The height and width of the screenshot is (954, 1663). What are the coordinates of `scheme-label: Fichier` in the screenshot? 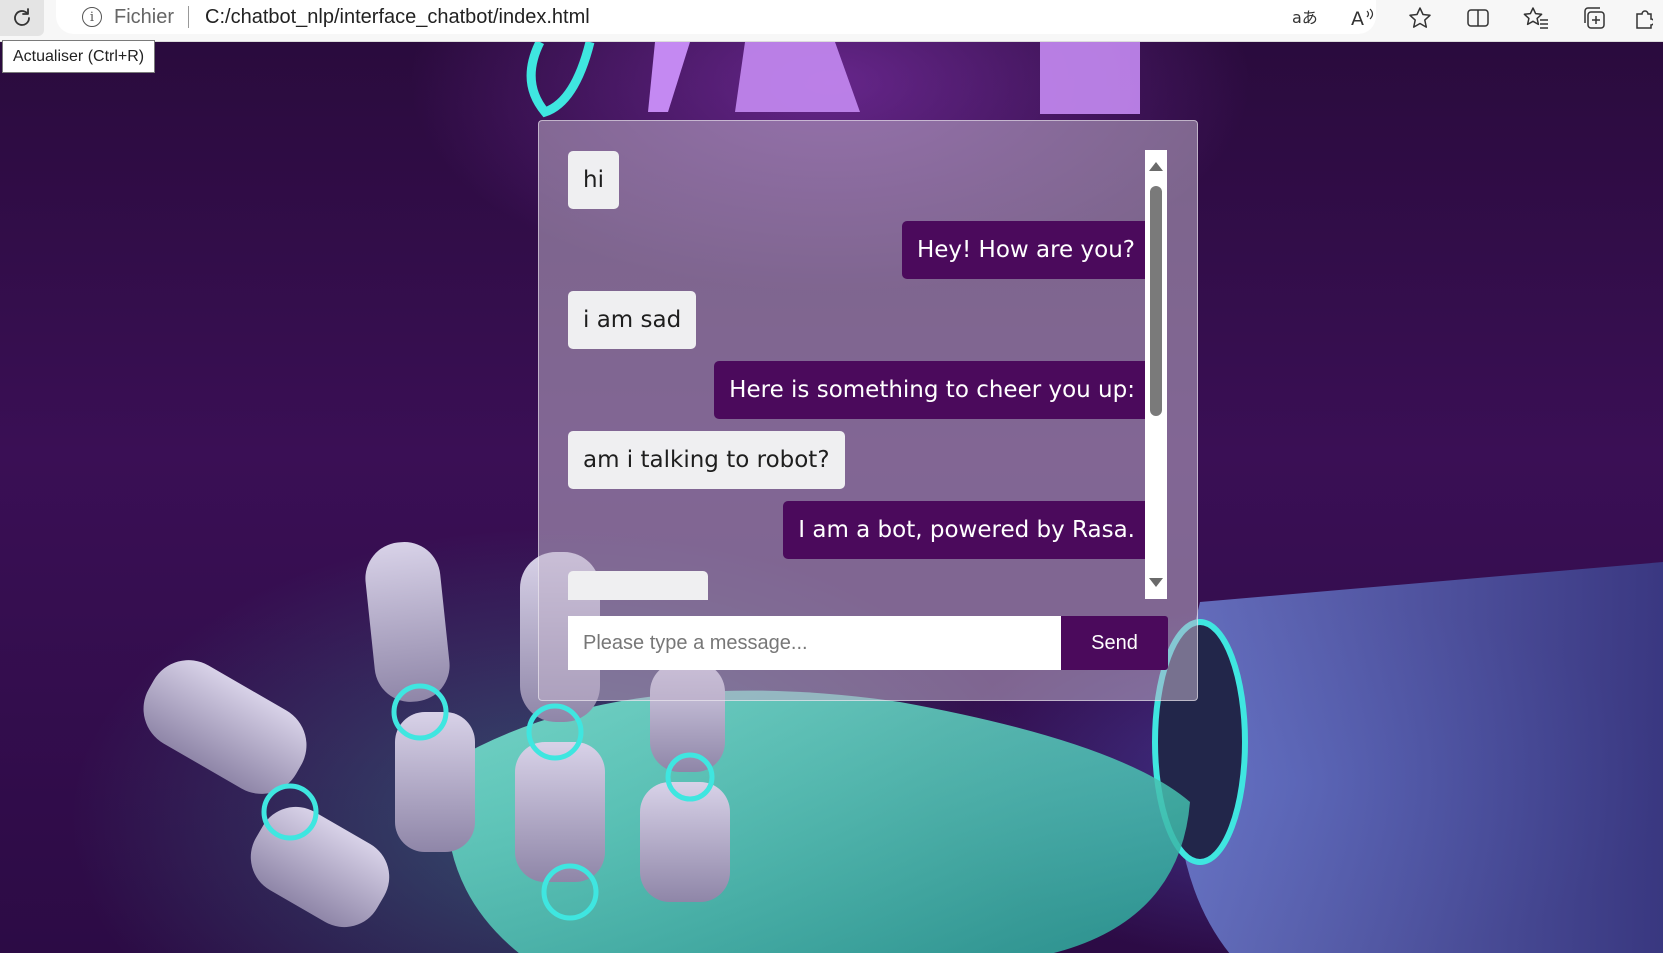 It's located at (144, 16).